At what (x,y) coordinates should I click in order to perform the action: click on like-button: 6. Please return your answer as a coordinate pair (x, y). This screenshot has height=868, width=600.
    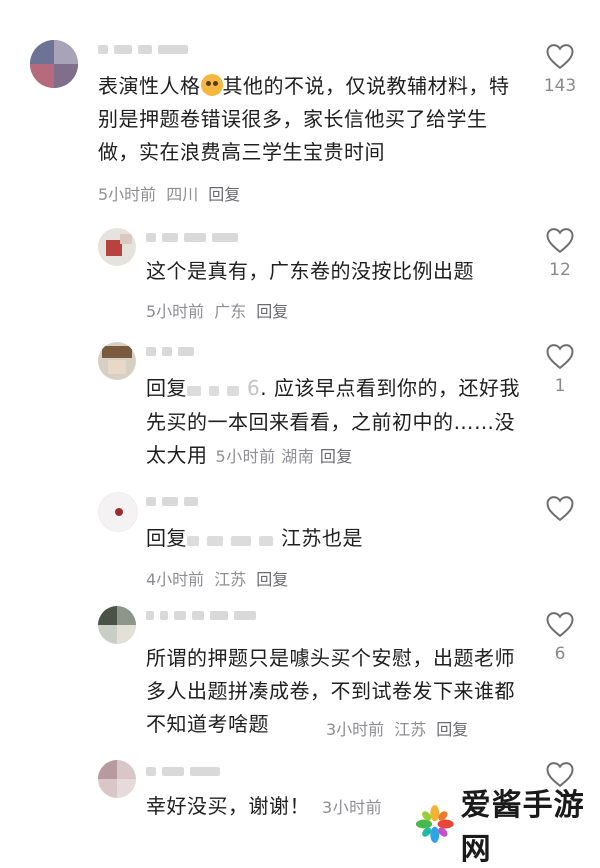
    Looking at the image, I should click on (560, 637).